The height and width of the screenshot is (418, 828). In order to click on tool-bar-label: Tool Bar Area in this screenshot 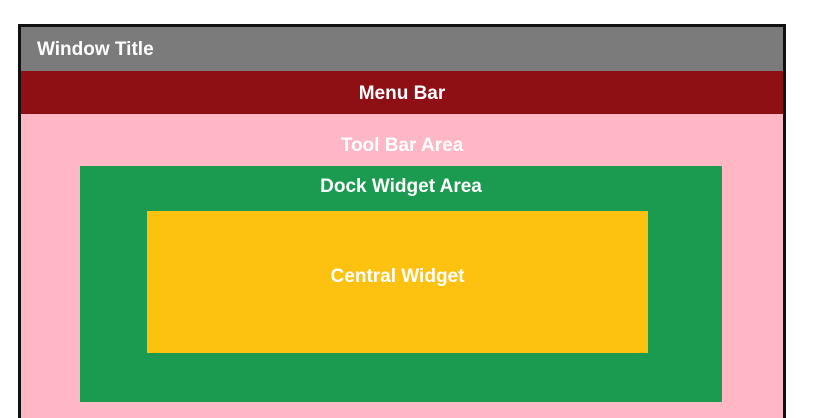, I will do `click(402, 145)`.